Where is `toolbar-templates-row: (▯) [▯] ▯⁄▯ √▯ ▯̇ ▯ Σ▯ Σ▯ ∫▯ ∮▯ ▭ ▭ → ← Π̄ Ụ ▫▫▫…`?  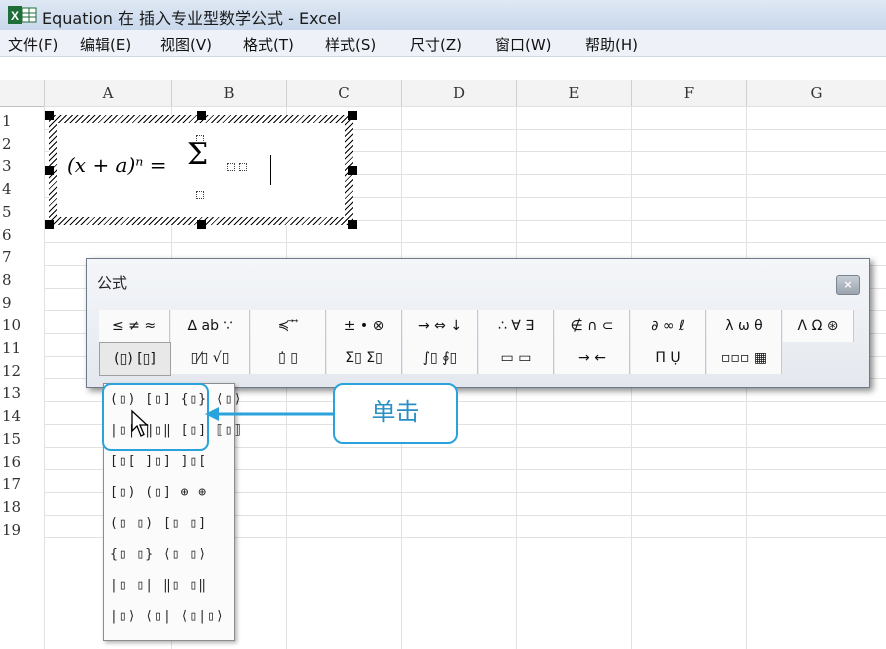 toolbar-templates-row: (▯) [▯] ▯⁄▯ √▯ ▯̇ ▯ Σ▯ Σ▯ ∫▯ ∮▯ ▭ ▭ → ← Π̄ Ụ ▫▫▫… is located at coordinates (479, 359).